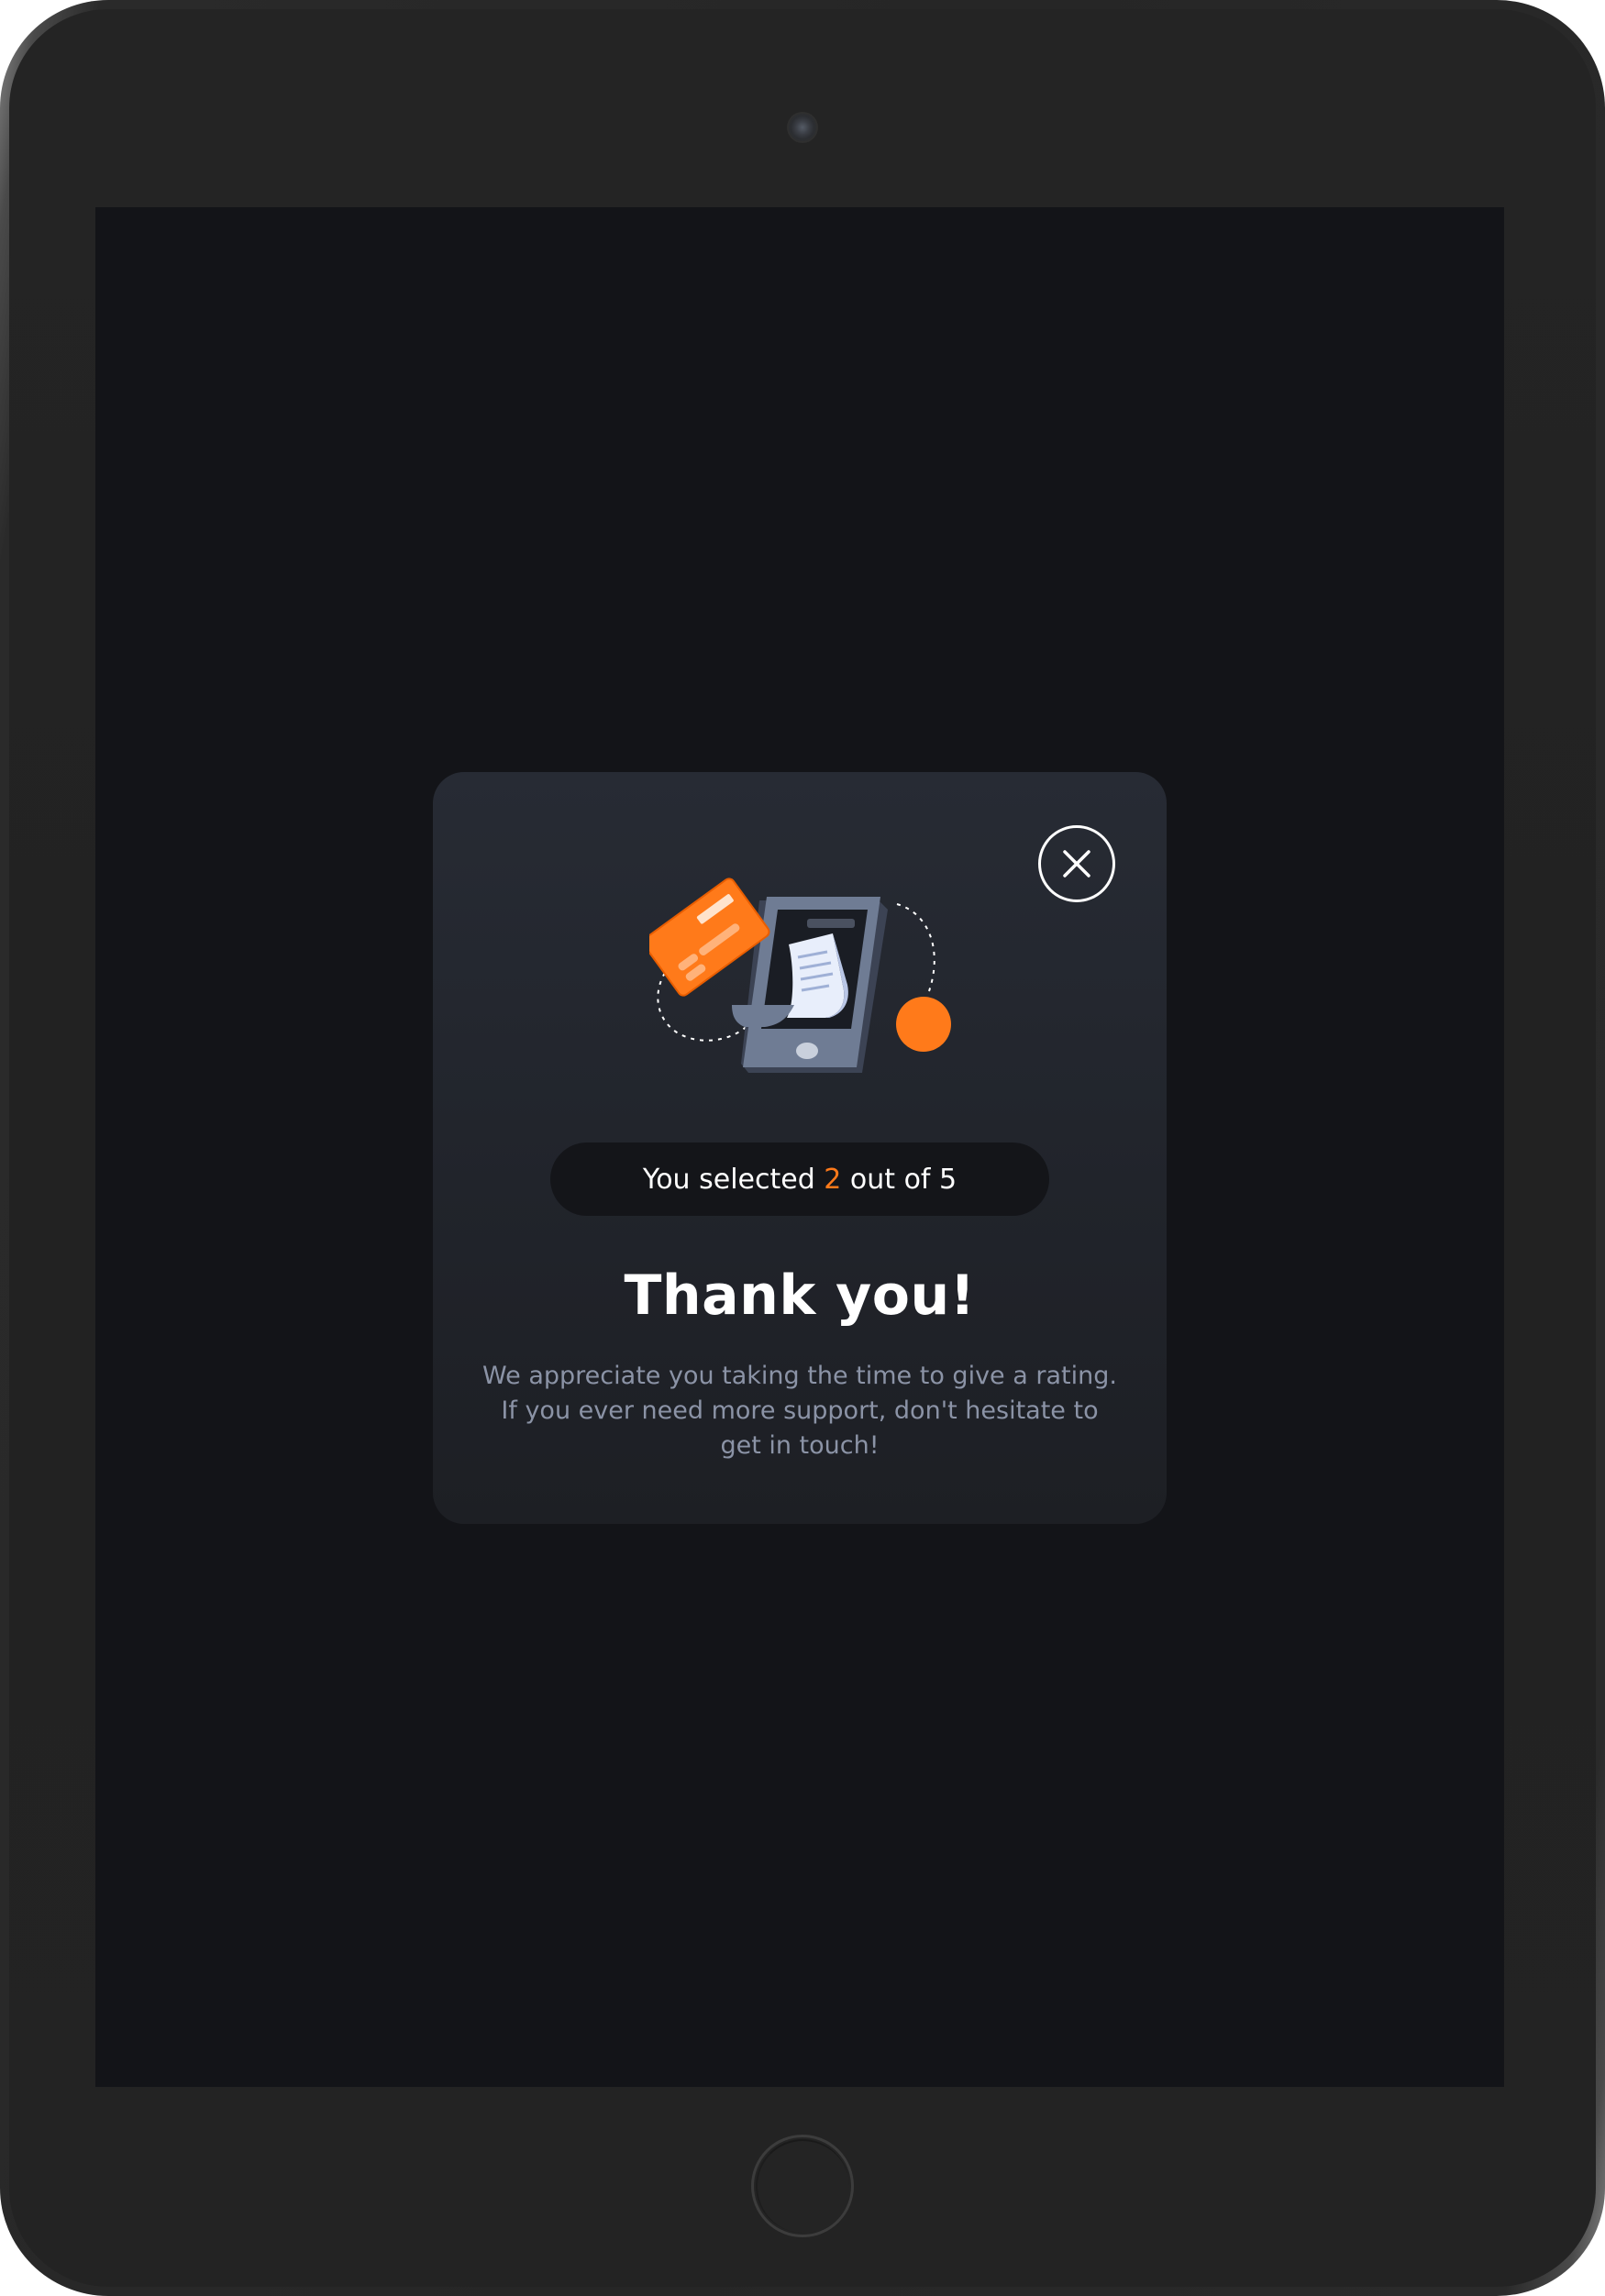  What do you see at coordinates (802, 2186) in the screenshot?
I see `home-button` at bounding box center [802, 2186].